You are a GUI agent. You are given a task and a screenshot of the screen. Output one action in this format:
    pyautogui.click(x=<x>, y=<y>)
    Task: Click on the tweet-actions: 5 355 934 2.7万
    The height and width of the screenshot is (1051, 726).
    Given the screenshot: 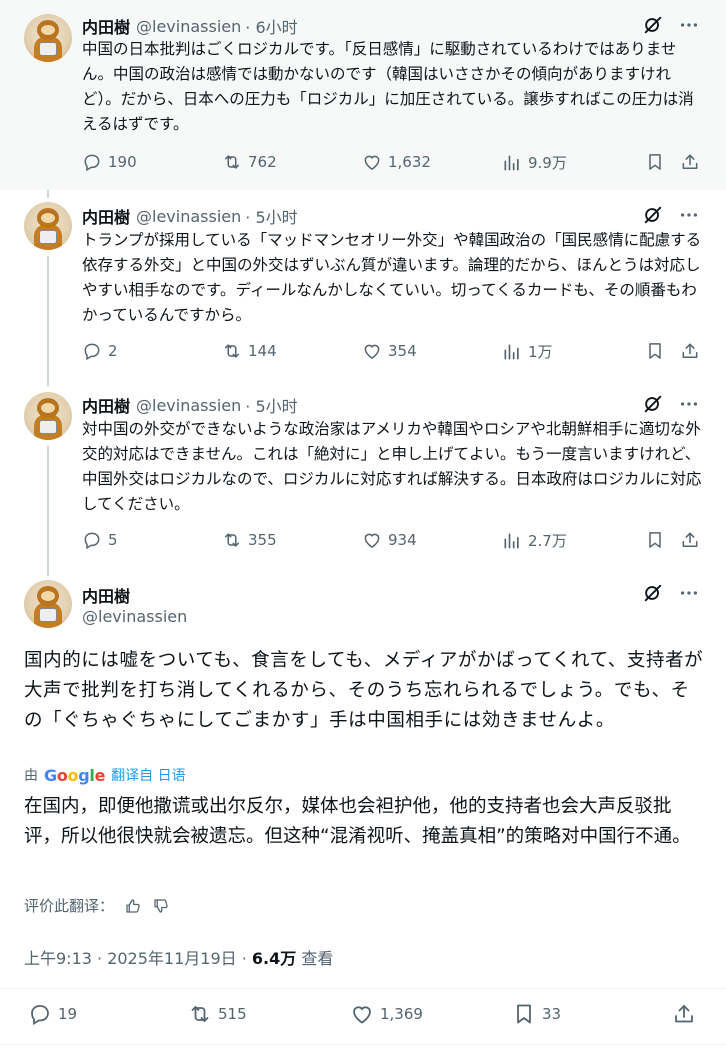 What is the action you would take?
    pyautogui.click(x=392, y=541)
    